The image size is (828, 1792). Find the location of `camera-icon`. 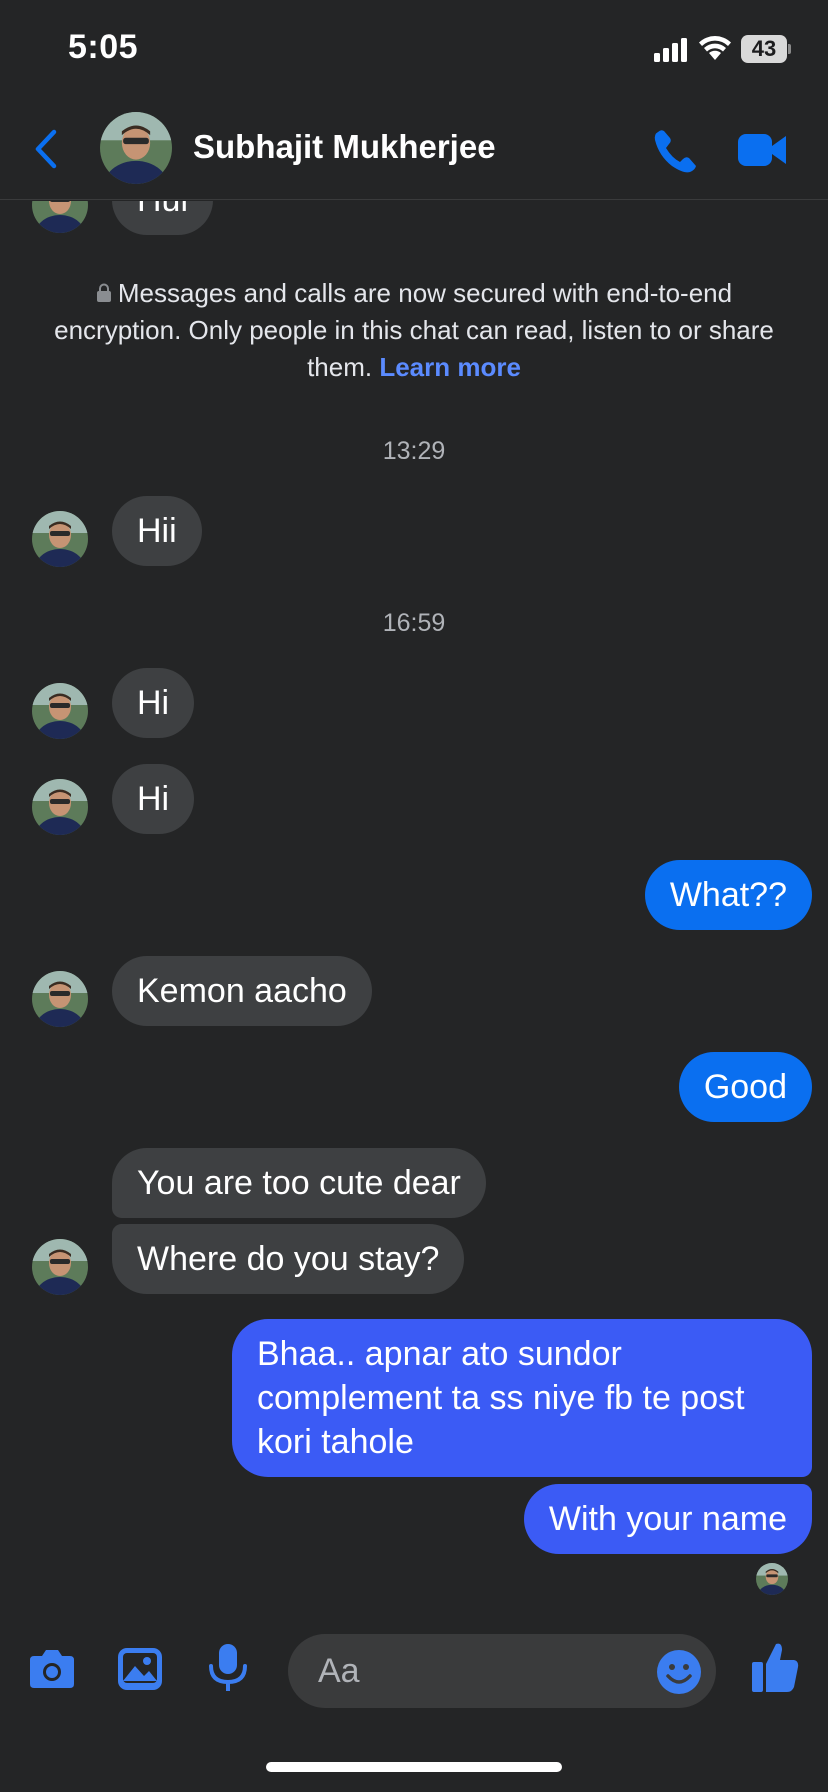

camera-icon is located at coordinates (52, 1669).